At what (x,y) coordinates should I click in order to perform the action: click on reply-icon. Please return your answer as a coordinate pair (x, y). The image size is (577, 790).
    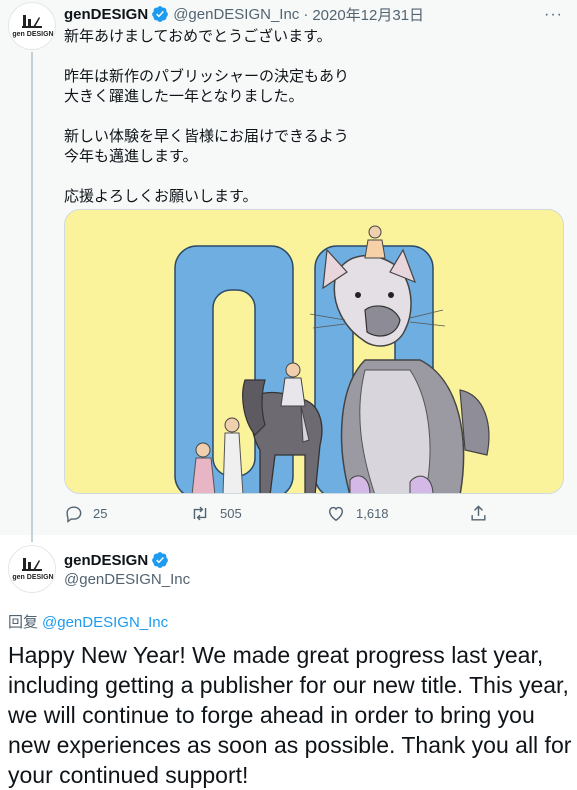
    Looking at the image, I should click on (74, 514).